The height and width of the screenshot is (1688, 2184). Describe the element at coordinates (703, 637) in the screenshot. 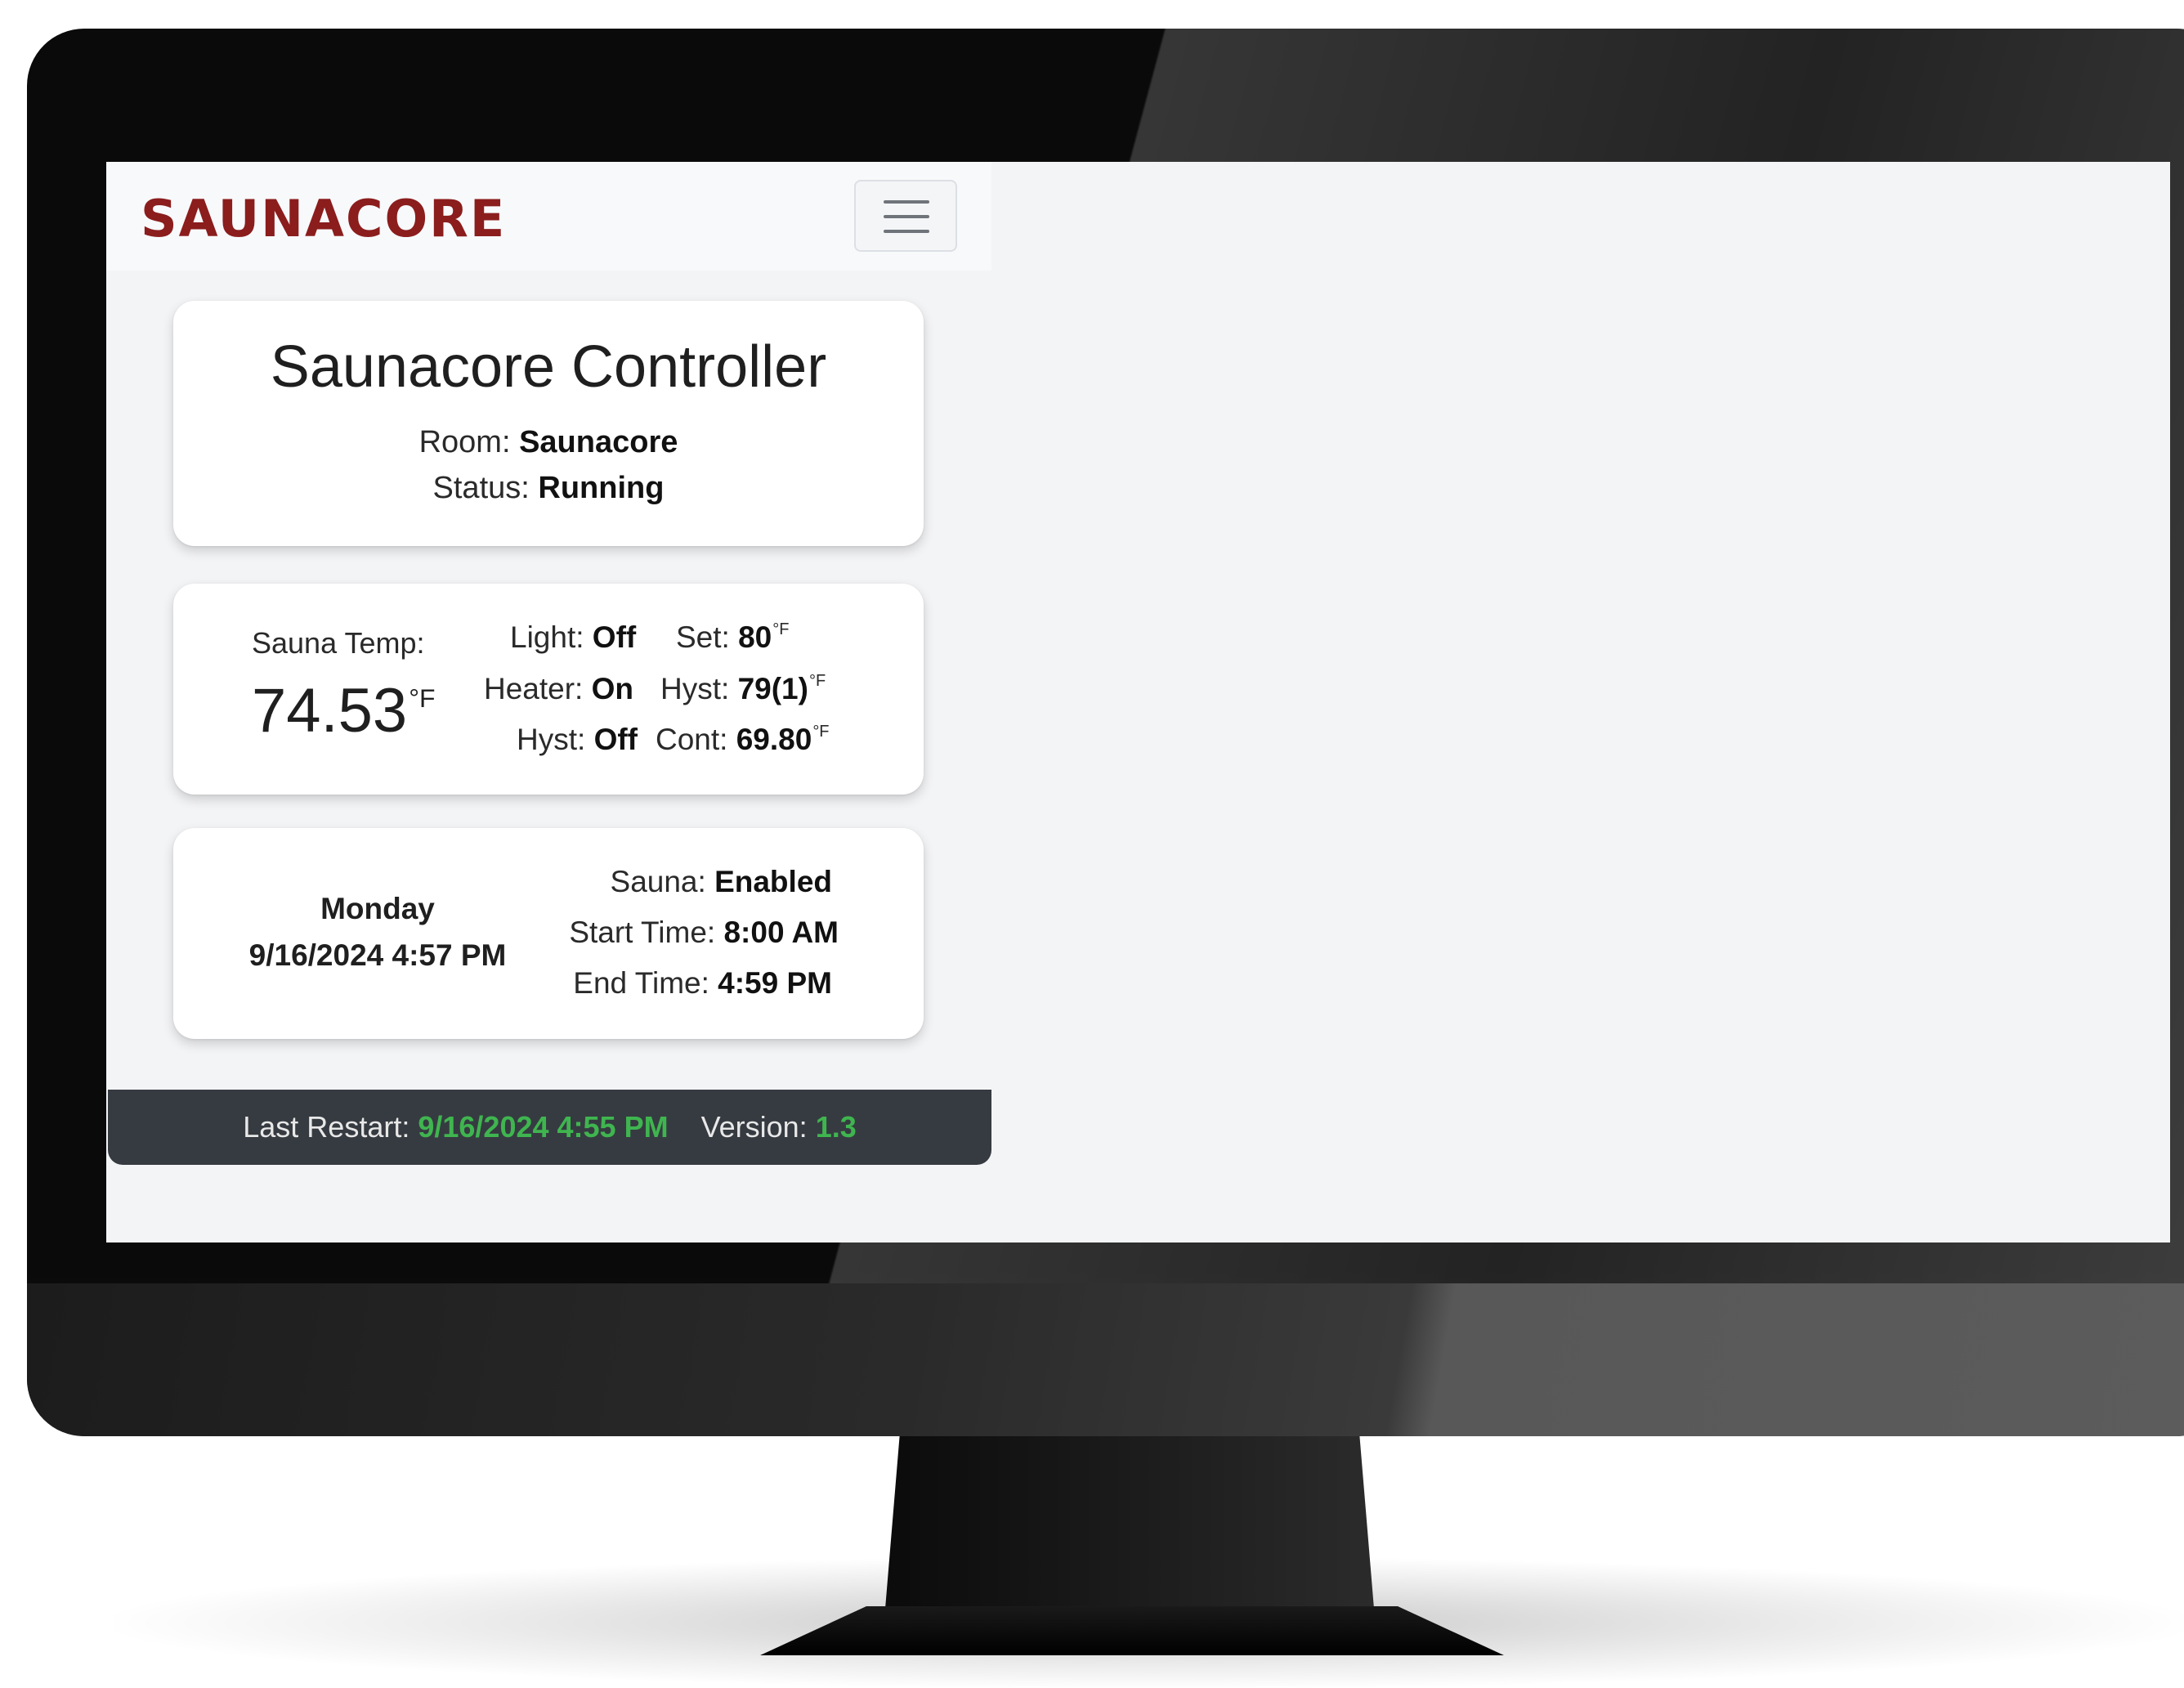

I see `set-label: Set:` at that location.